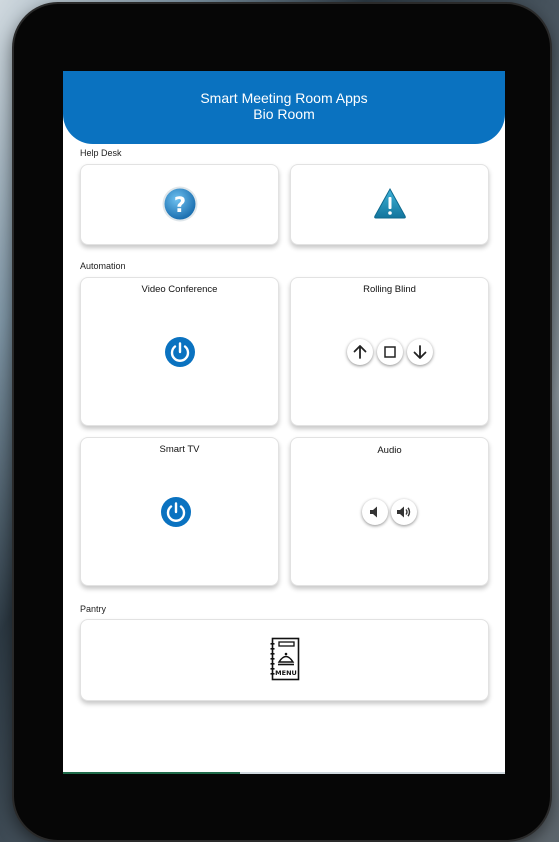  I want to click on warning-icon, so click(390, 203).